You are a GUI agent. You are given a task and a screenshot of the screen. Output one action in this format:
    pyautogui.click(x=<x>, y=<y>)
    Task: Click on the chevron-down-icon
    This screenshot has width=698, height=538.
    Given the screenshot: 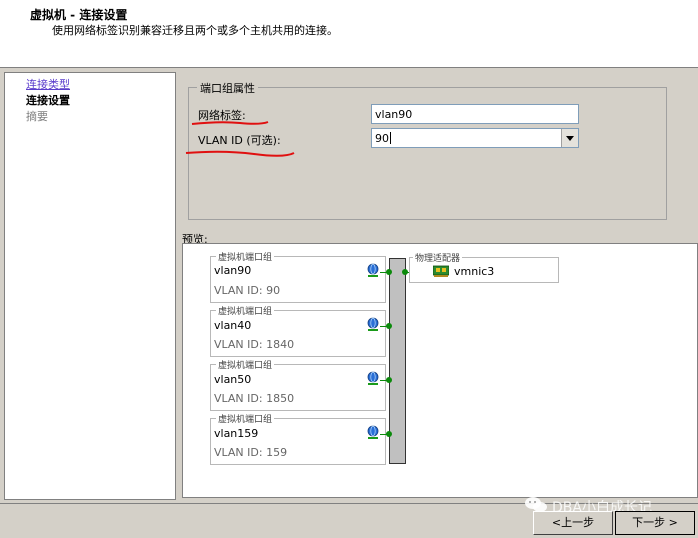 What is the action you would take?
    pyautogui.click(x=570, y=138)
    